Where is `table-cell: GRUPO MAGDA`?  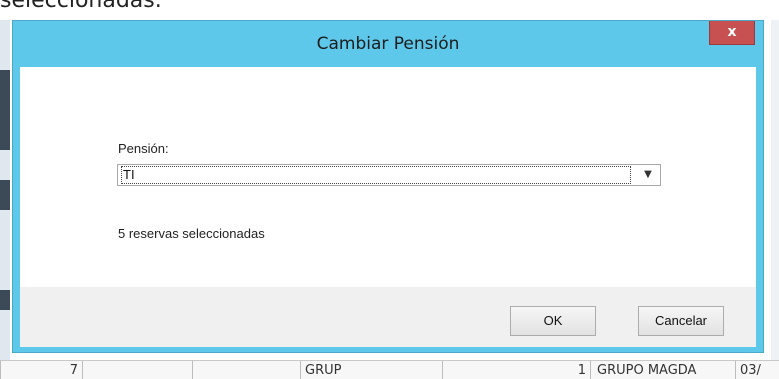
table-cell: GRUPO MAGDA is located at coordinates (662, 370).